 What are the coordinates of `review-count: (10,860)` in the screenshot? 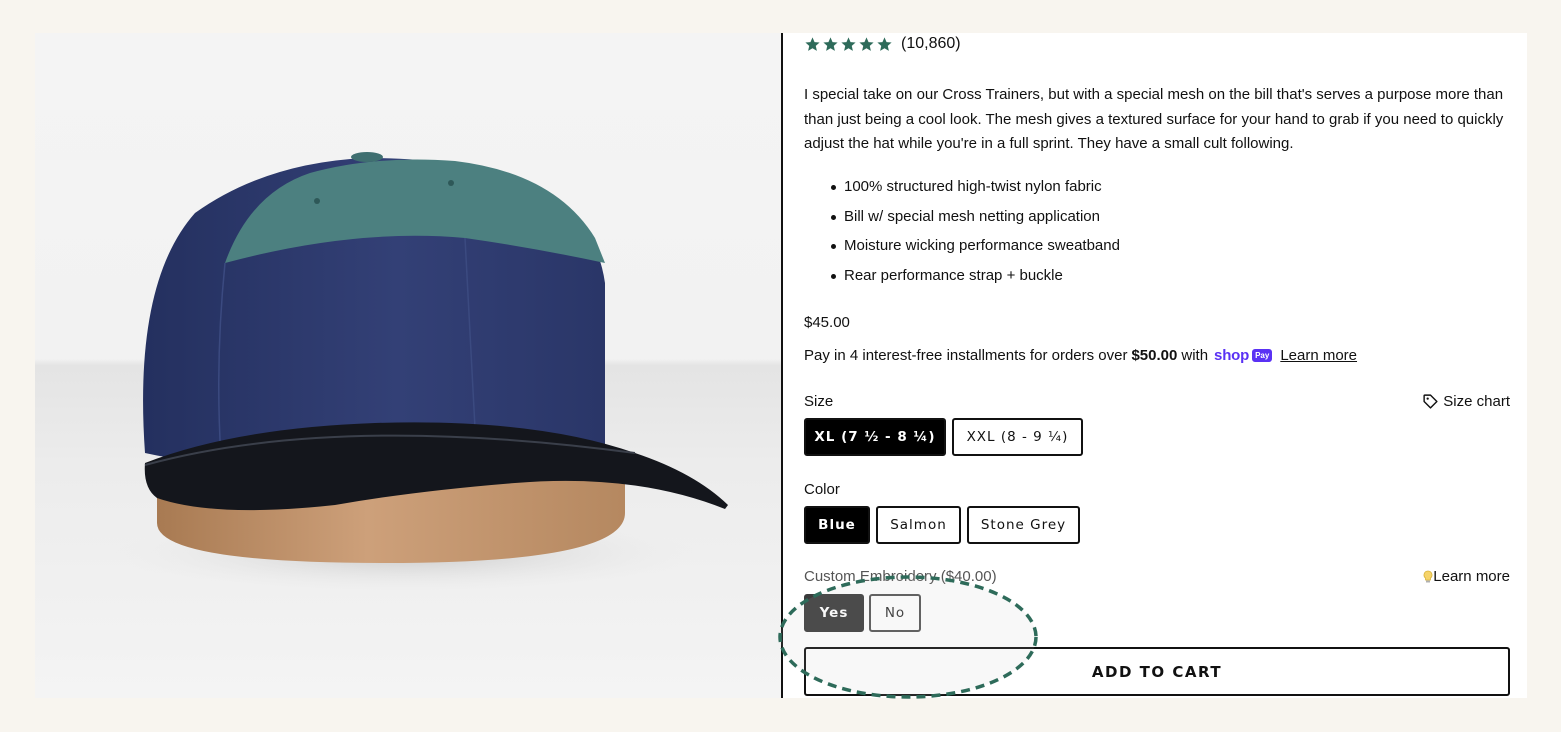 It's located at (931, 44).